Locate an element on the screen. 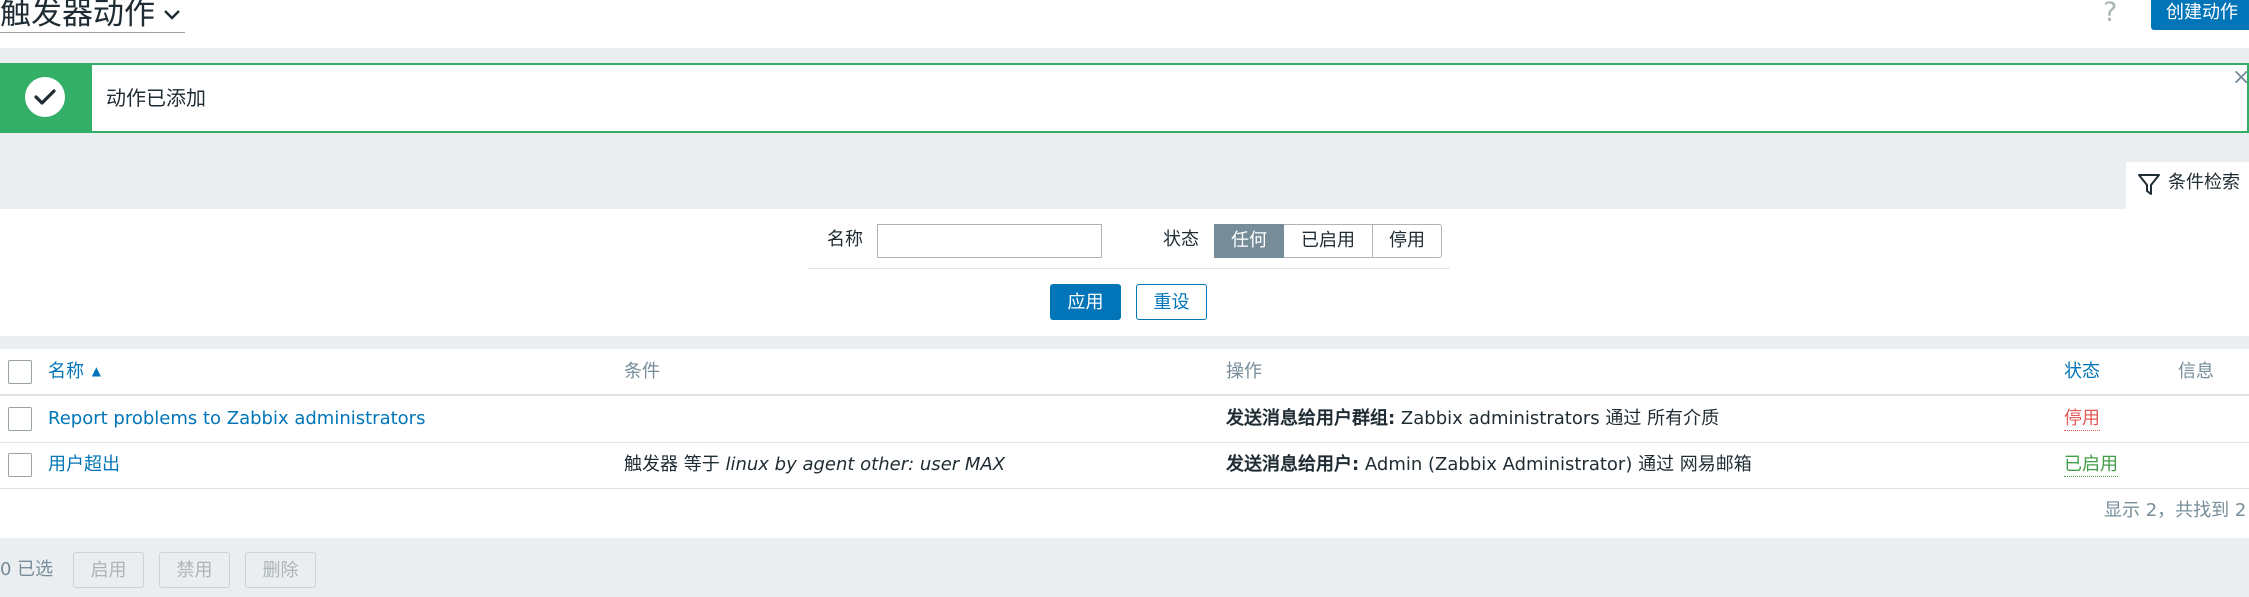 The height and width of the screenshot is (597, 2249). enable-selected-button: 启用 is located at coordinates (108, 570).